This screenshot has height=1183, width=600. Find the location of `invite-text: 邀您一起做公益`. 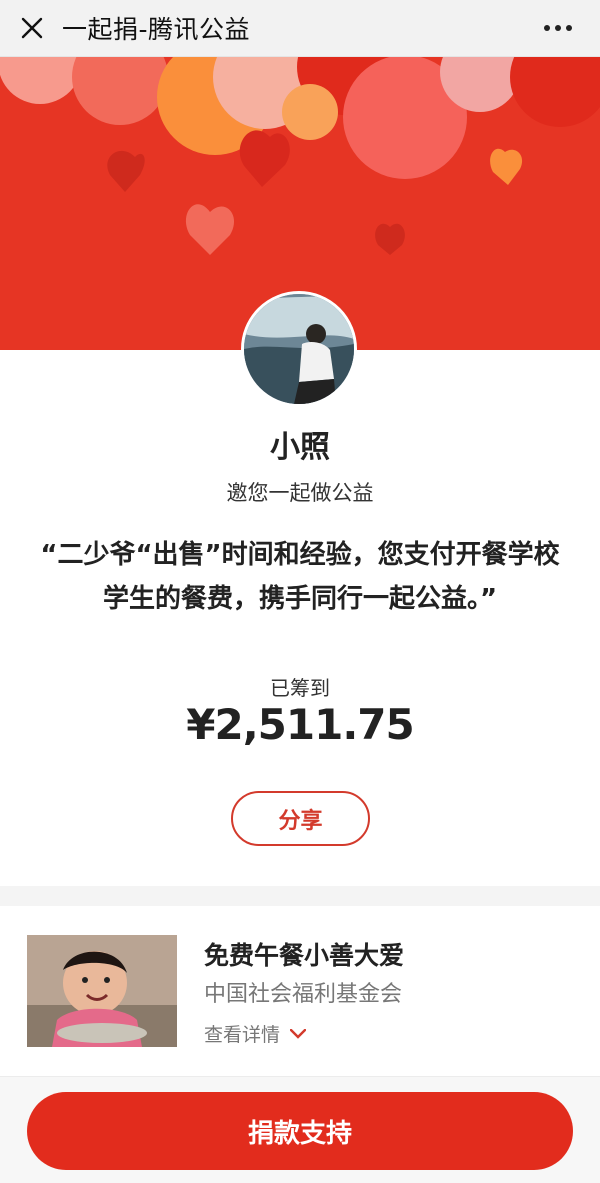

invite-text: 邀您一起做公益 is located at coordinates (300, 493).